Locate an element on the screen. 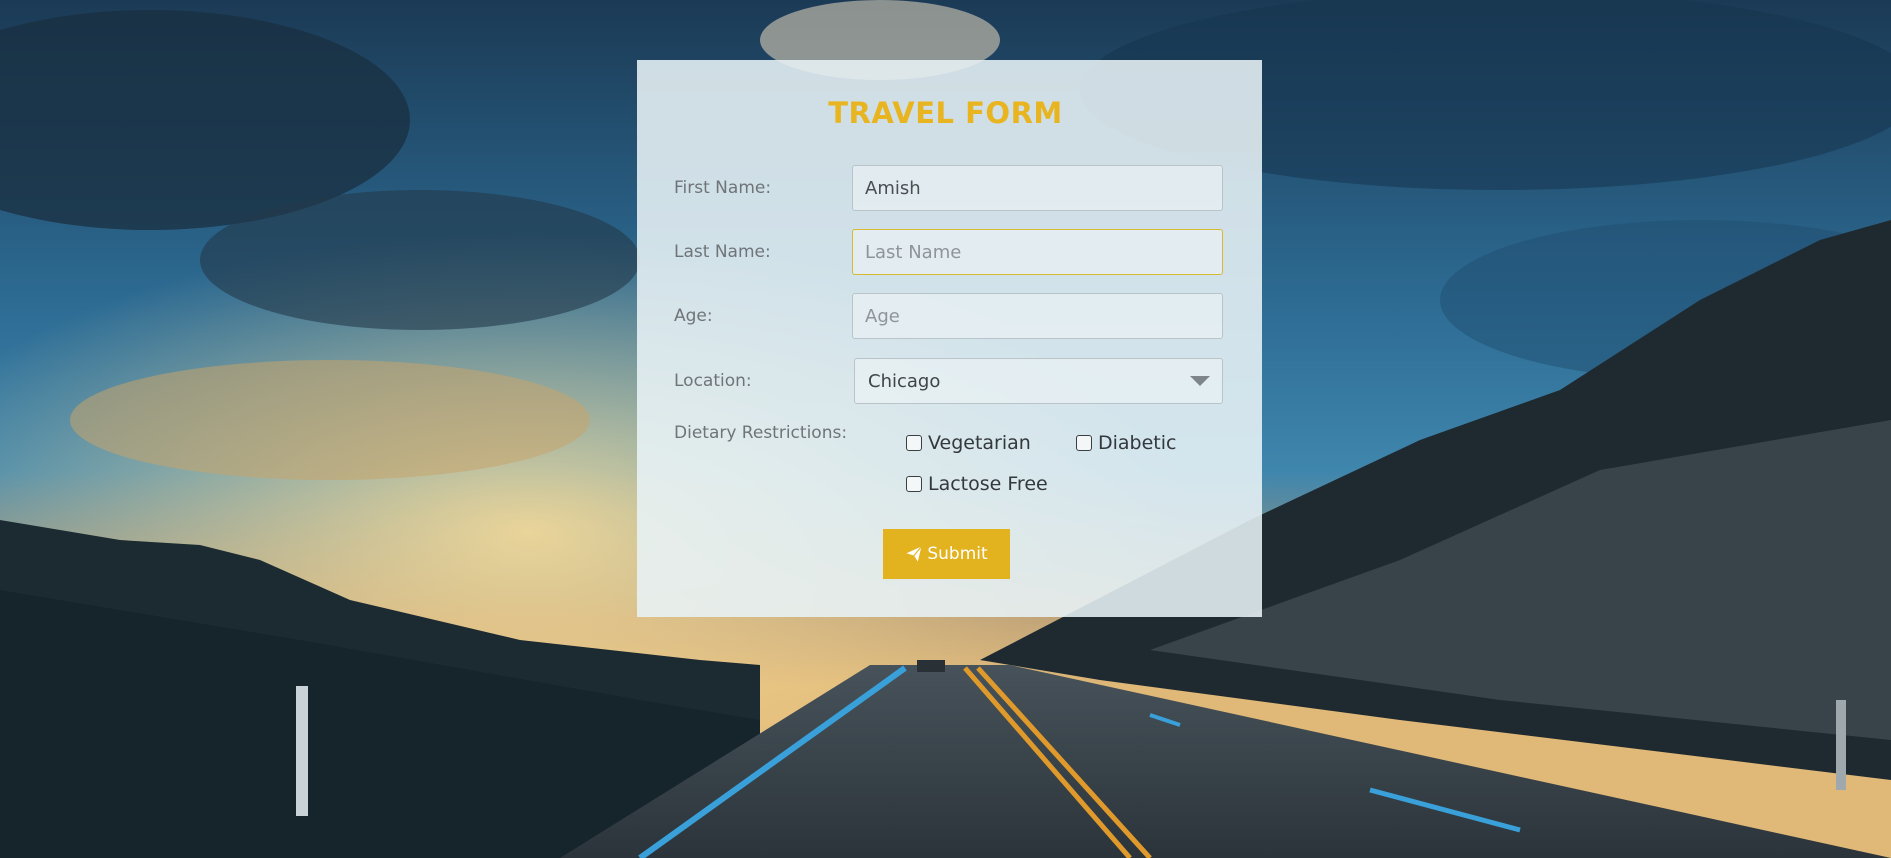 The image size is (1891, 858). vegetarian-checkbox is located at coordinates (914, 443).